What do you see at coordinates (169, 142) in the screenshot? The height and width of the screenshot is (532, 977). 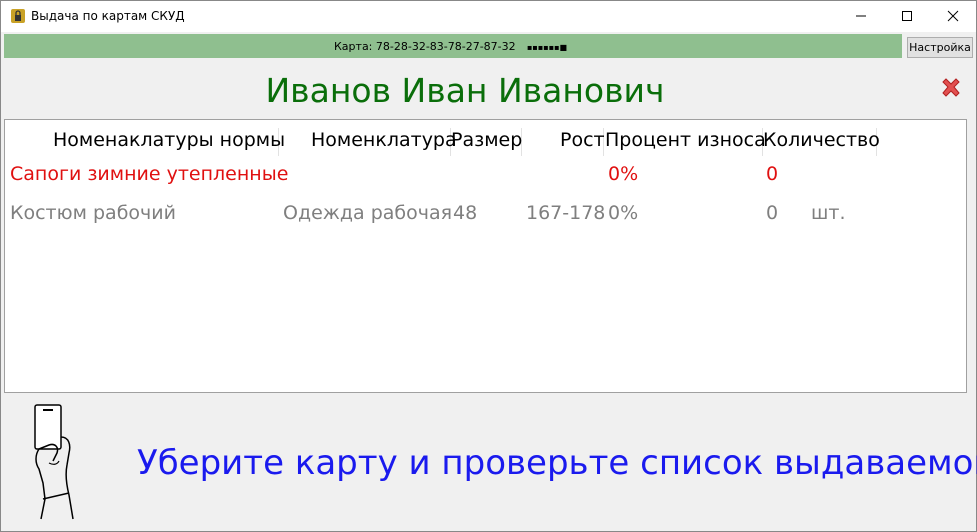 I see `column-header-norm: Номенаклатуры нормы` at bounding box center [169, 142].